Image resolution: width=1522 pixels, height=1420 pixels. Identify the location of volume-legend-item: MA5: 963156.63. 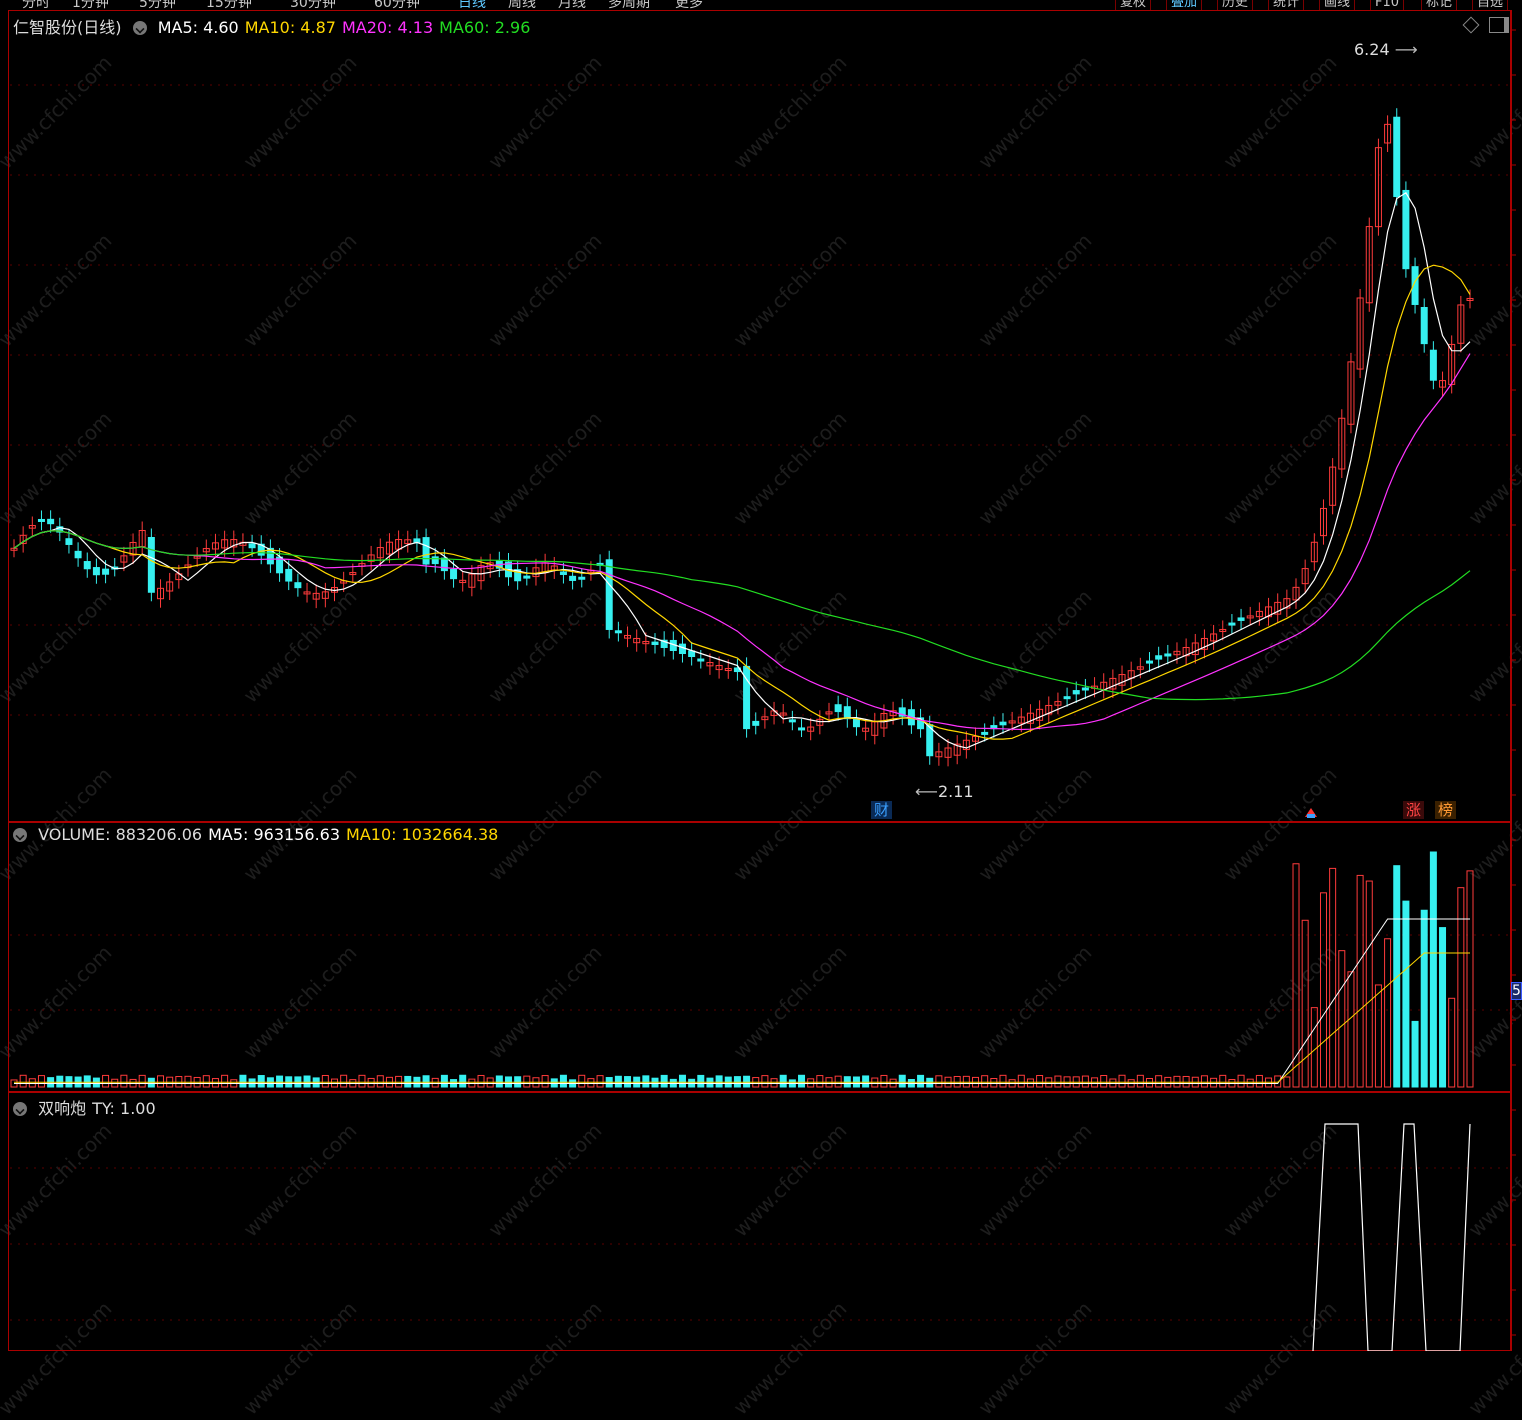
(274, 834).